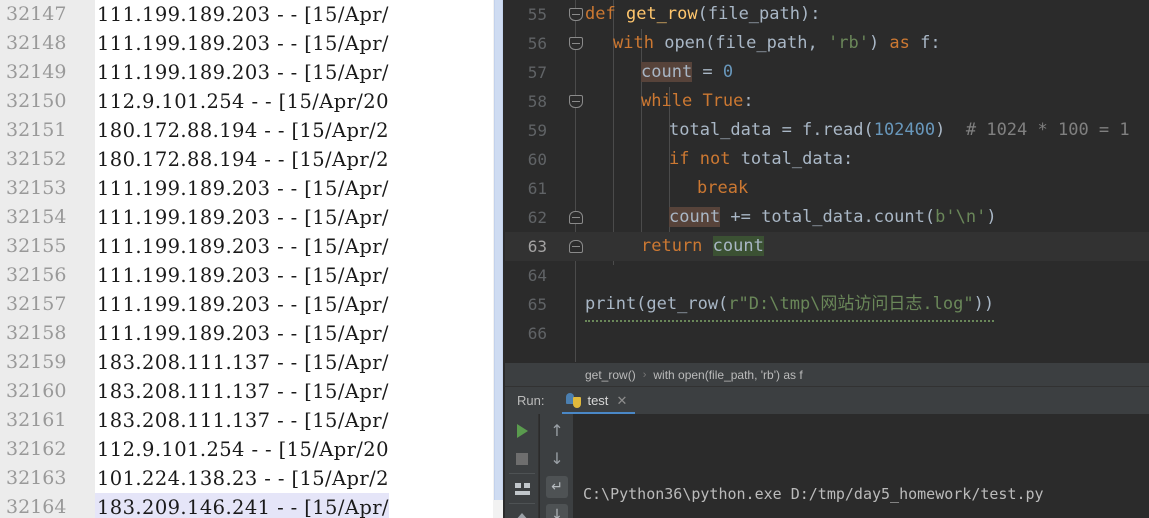 The image size is (1149, 518). I want to click on log-line-number: 32152, so click(36, 159).